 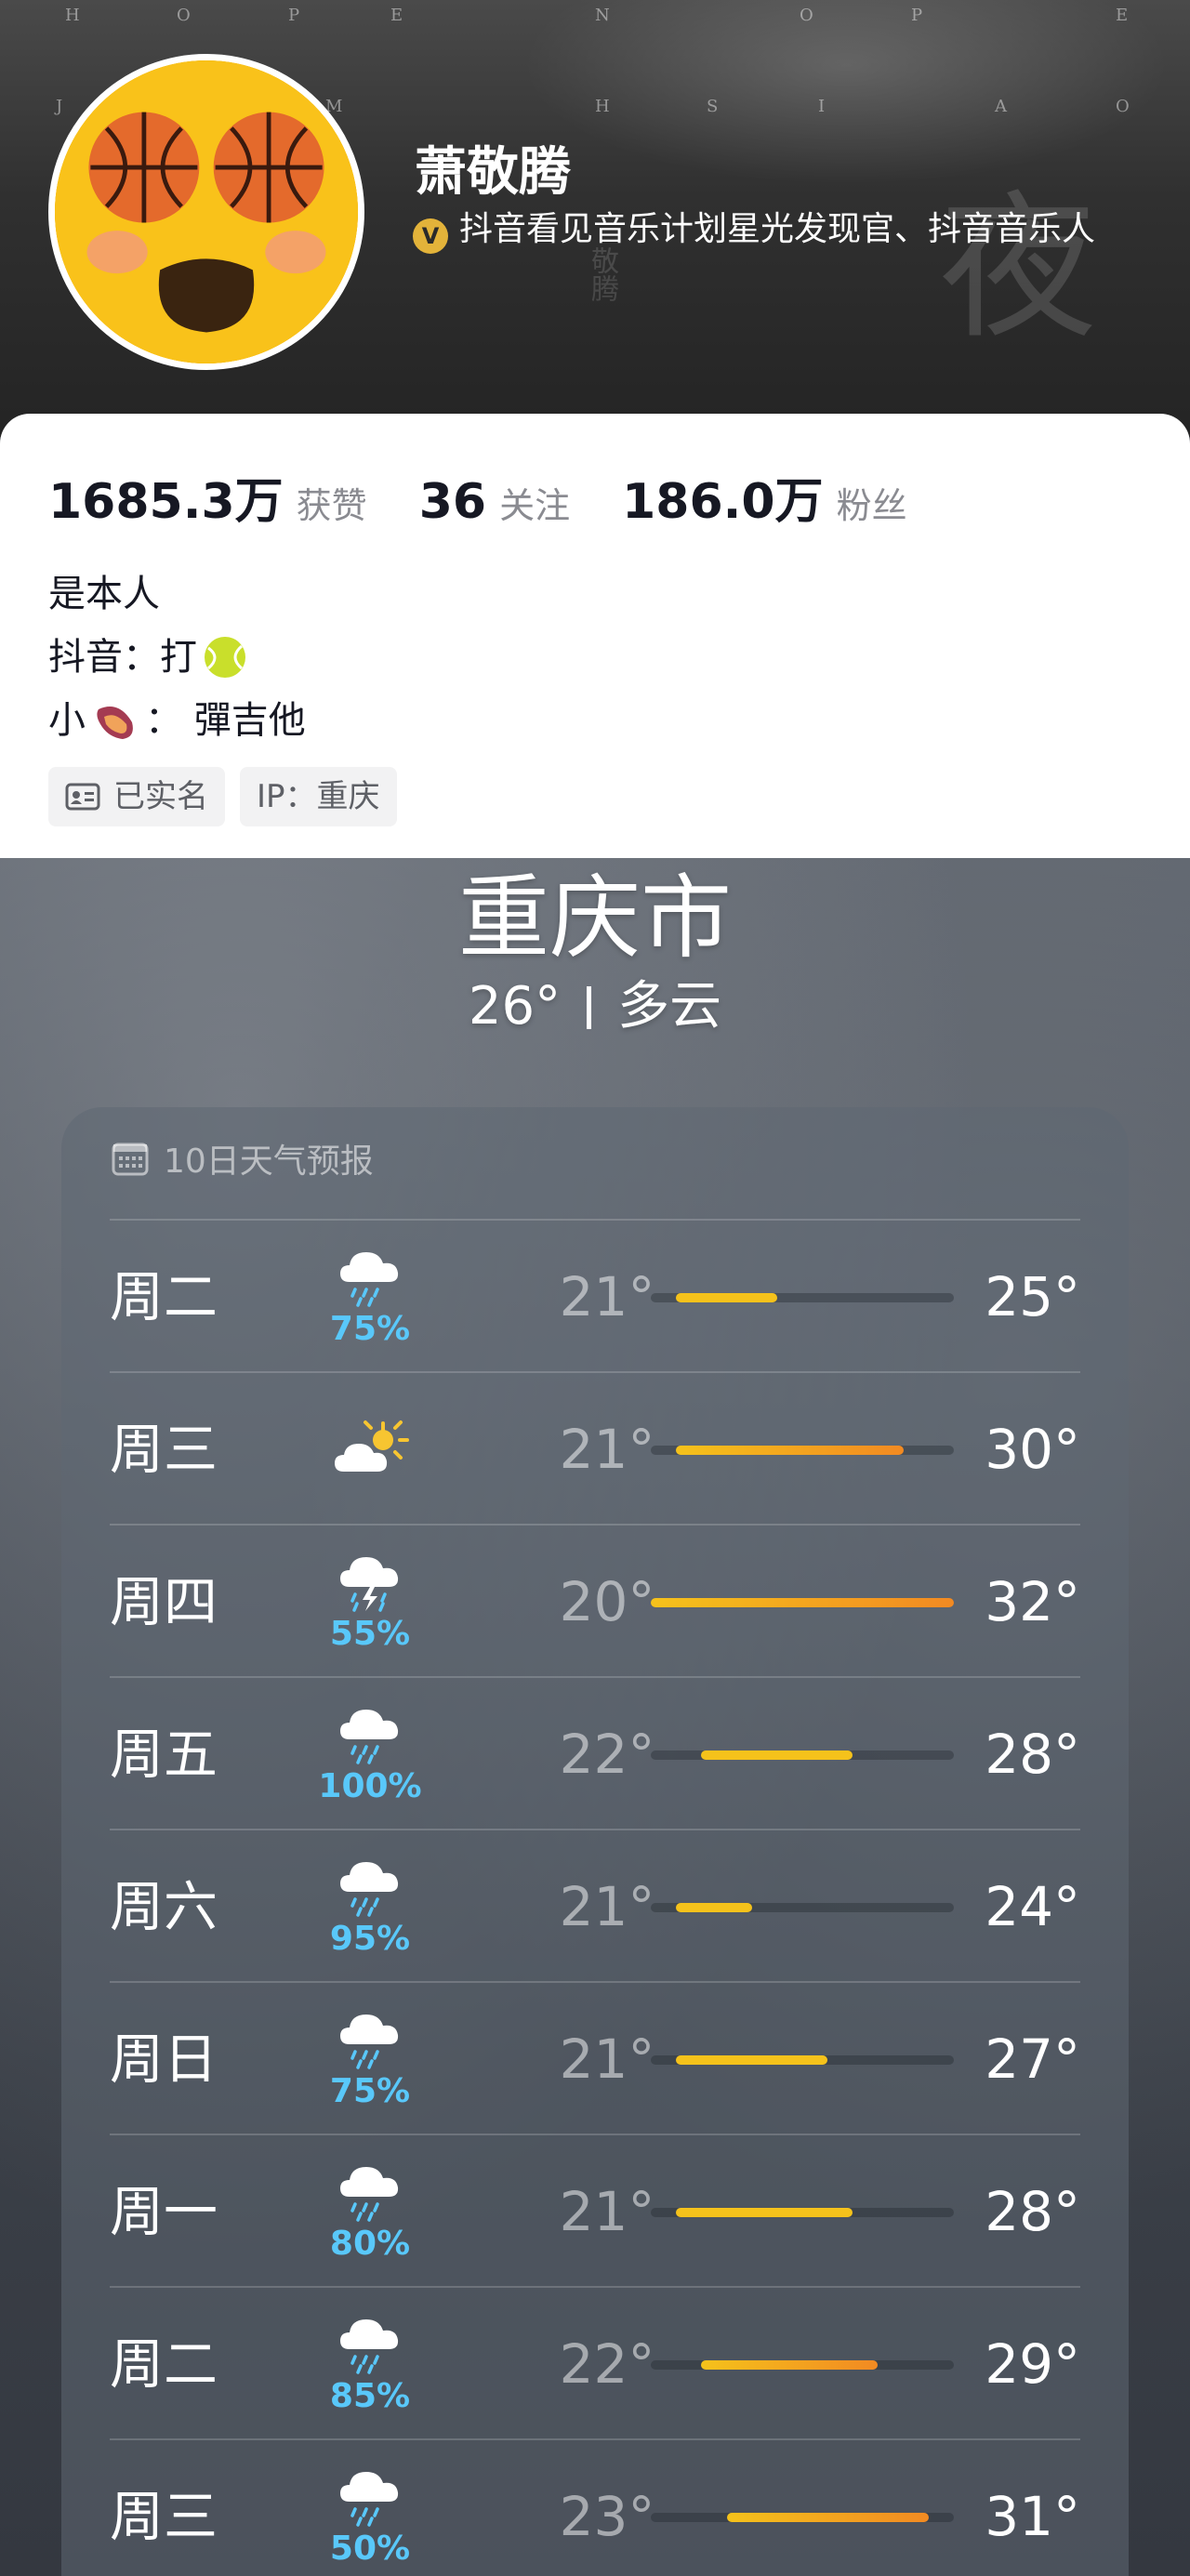 I want to click on bio-line: 是本人, so click(x=104, y=594).